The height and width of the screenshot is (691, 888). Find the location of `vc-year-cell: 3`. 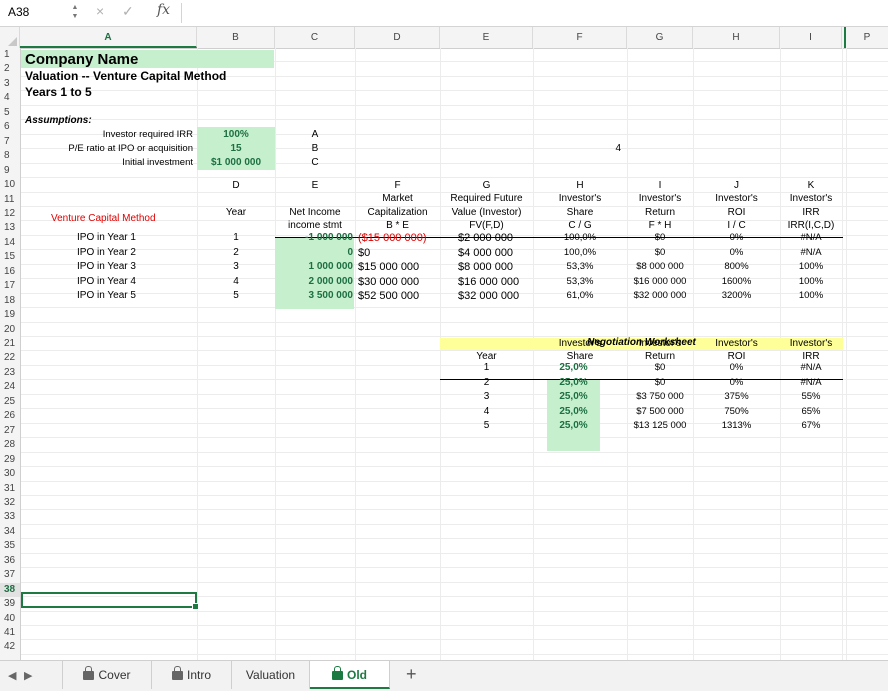

vc-year-cell: 3 is located at coordinates (236, 267).